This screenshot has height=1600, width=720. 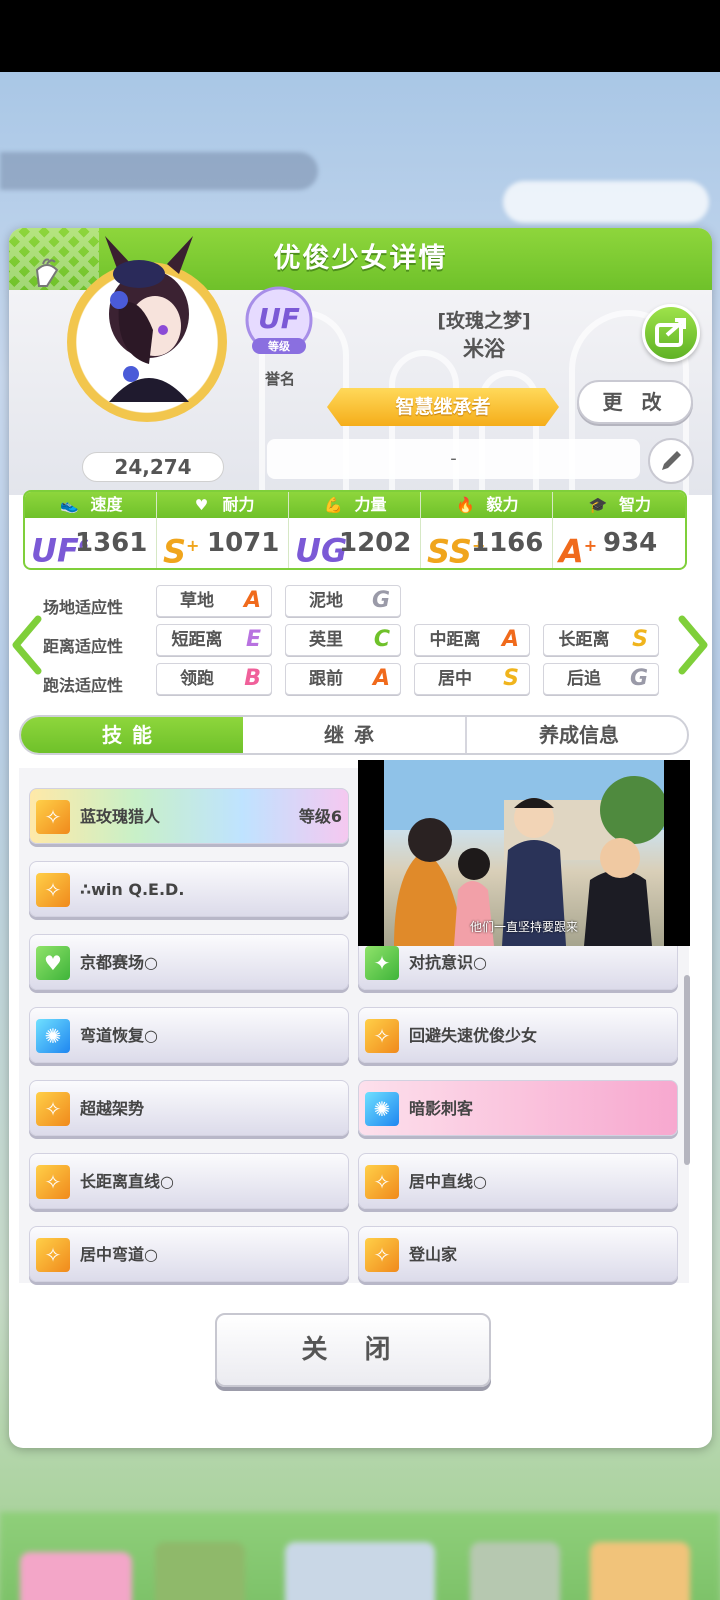 What do you see at coordinates (333, 505) in the screenshot?
I see `muscle-icon: 💪` at bounding box center [333, 505].